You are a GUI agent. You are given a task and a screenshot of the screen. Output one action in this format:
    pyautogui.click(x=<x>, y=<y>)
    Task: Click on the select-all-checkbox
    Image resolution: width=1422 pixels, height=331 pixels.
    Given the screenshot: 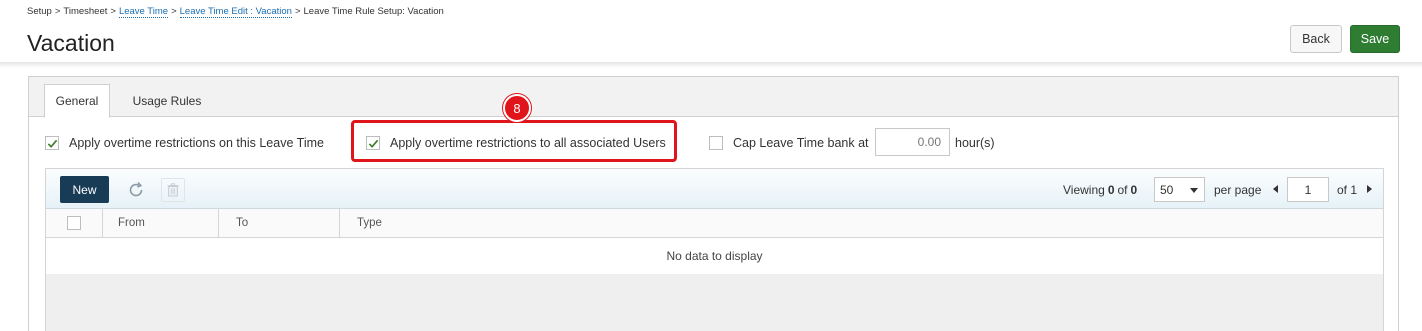 What is the action you would take?
    pyautogui.click(x=74, y=223)
    